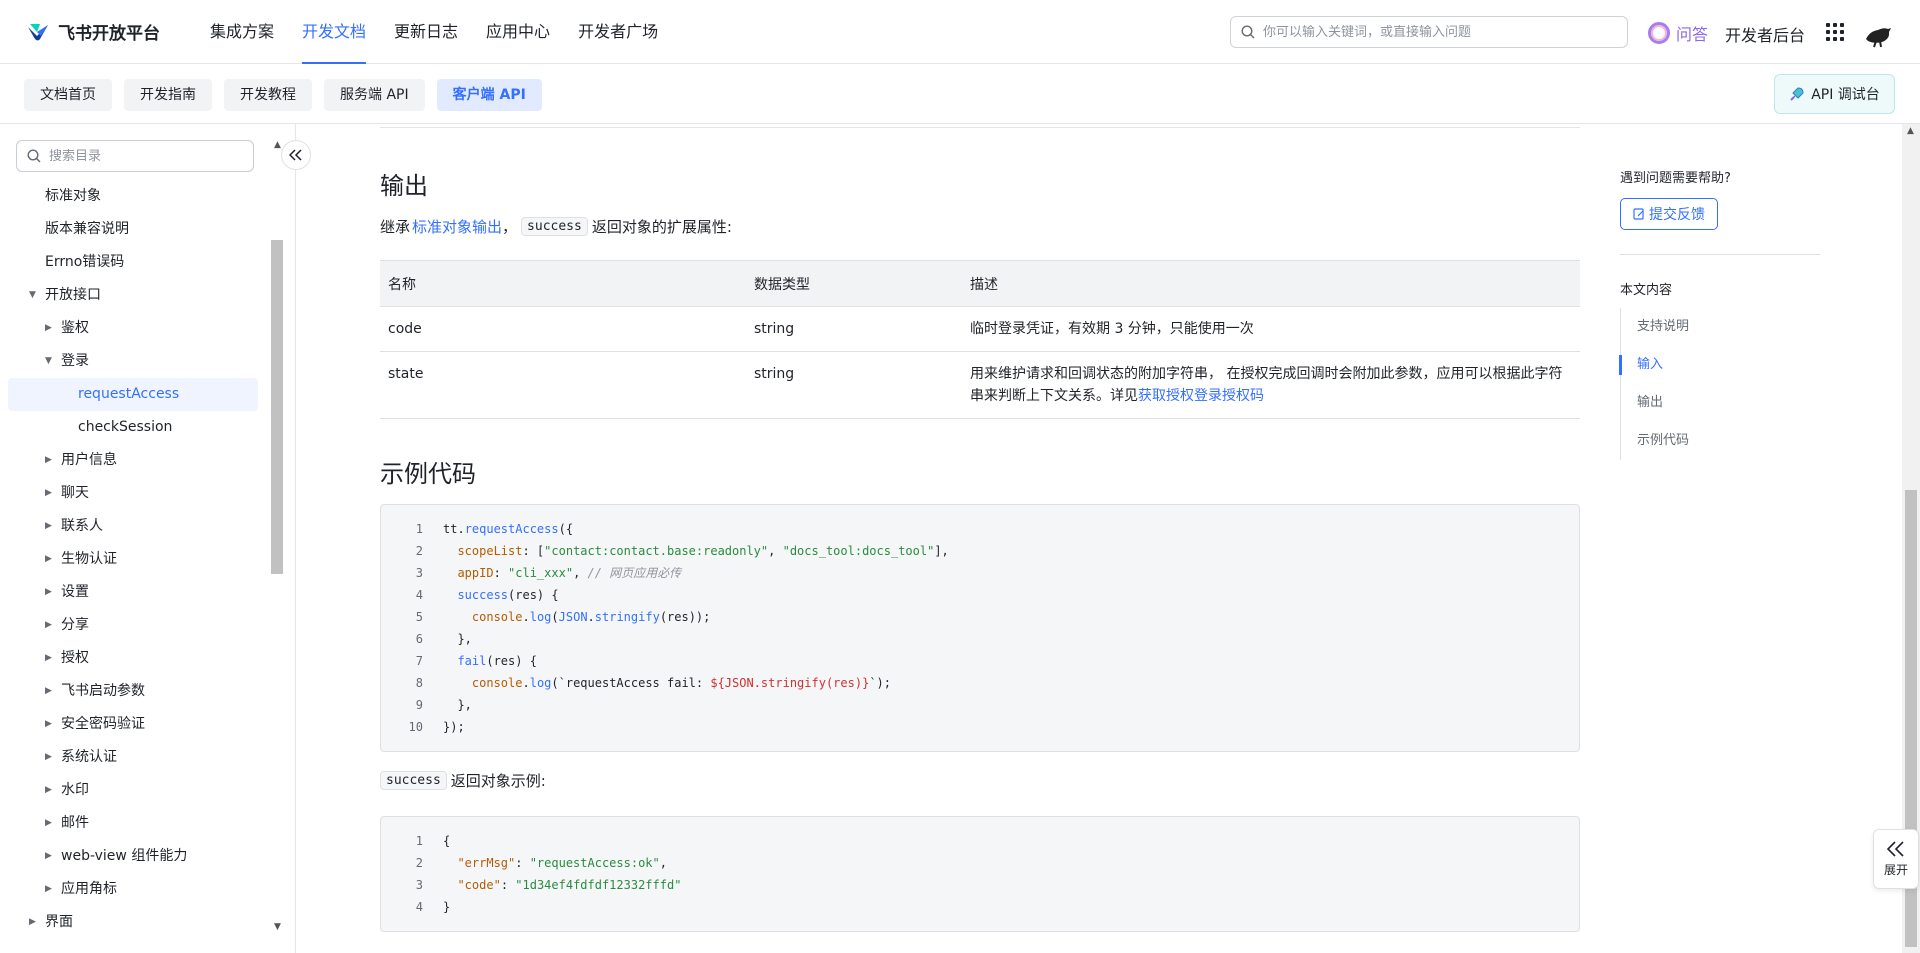 The height and width of the screenshot is (953, 1920). Describe the element at coordinates (133, 724) in the screenshot. I see `sidebar-item: ▶ 安全密码验证` at that location.